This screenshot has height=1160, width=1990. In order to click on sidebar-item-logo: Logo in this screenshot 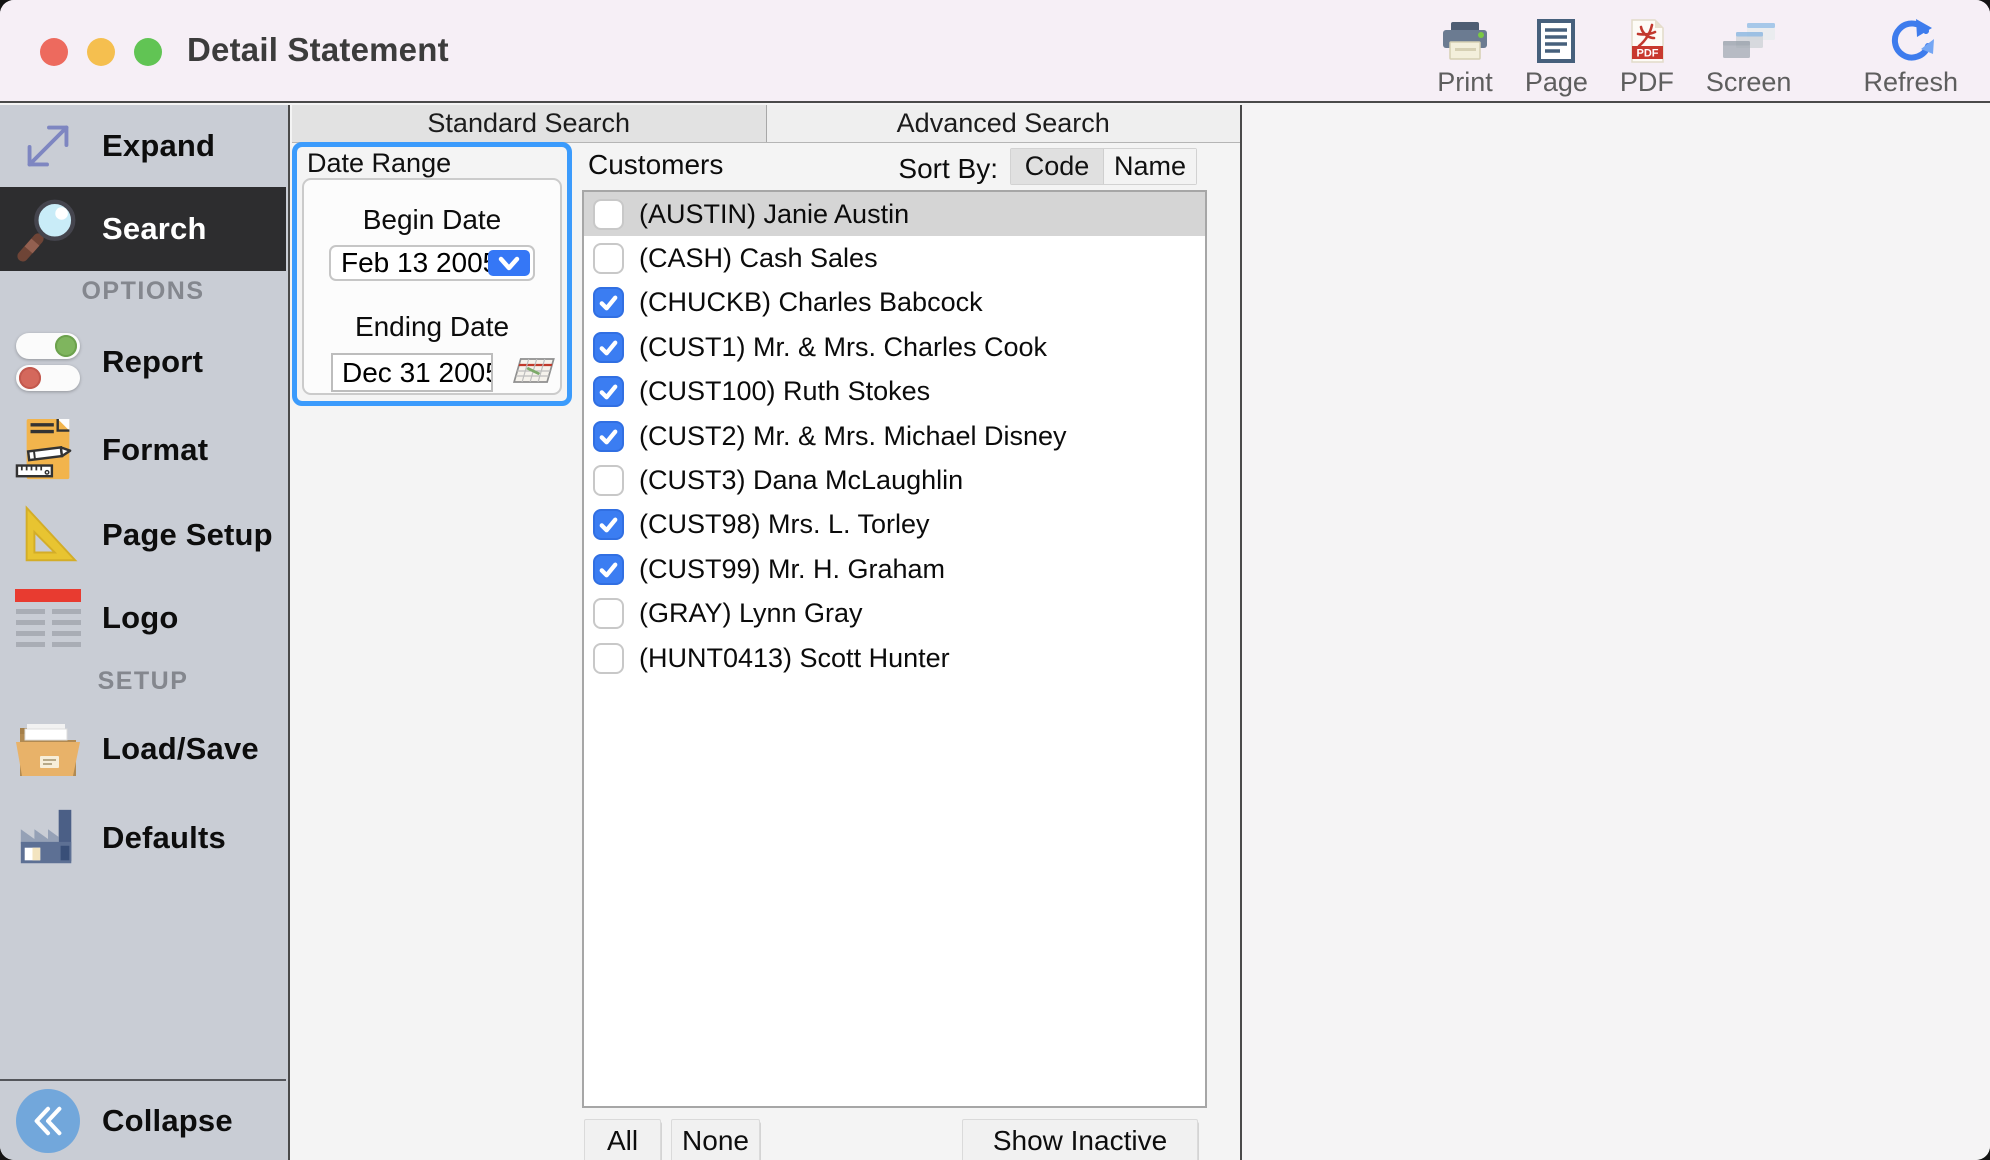, I will do `click(143, 618)`.